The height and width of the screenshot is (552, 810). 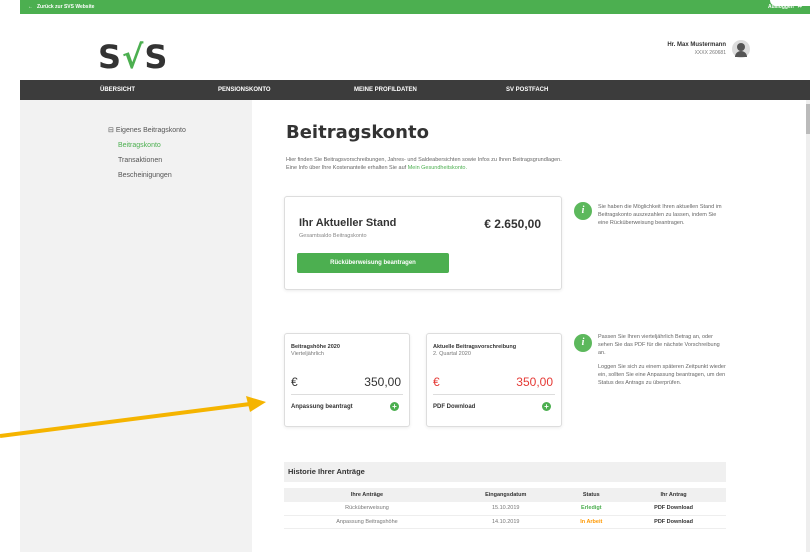 I want to click on request-name: Anpassung Beitragshöhe, so click(x=367, y=522).